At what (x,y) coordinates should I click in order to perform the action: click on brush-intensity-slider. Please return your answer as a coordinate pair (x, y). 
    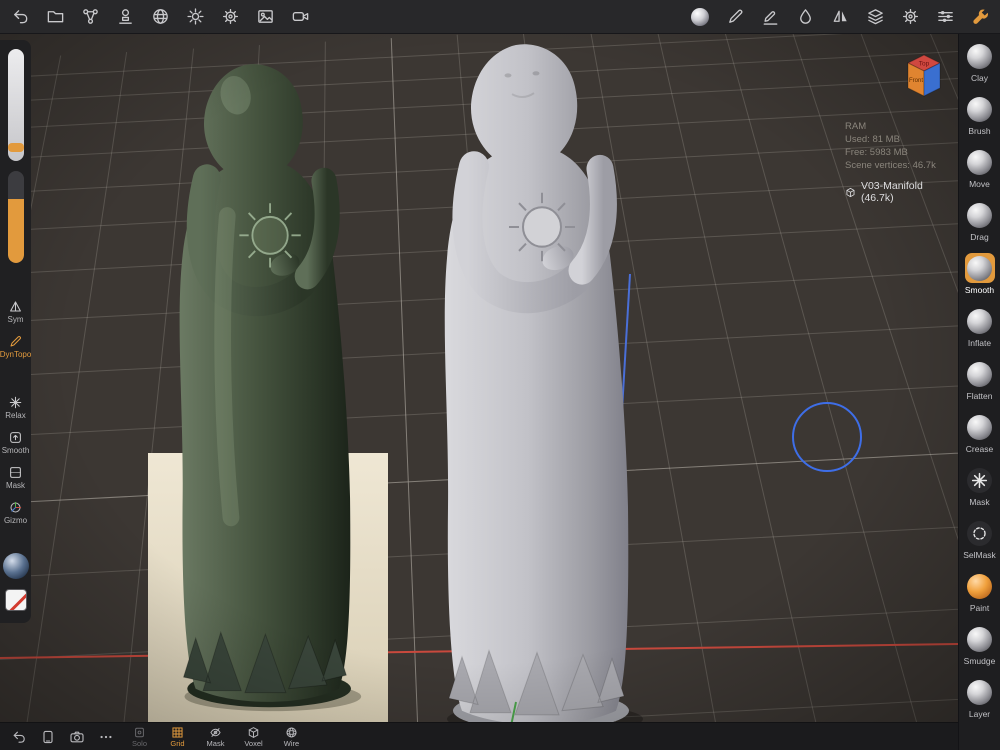
    Looking at the image, I should click on (15, 217).